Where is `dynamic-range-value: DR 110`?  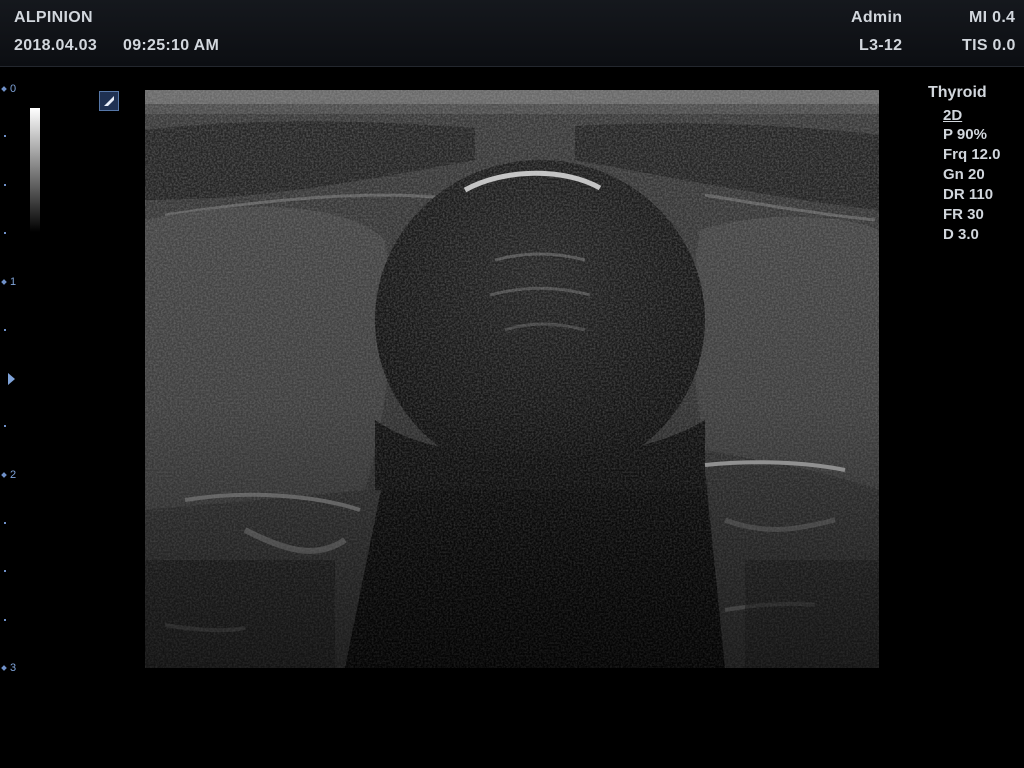 dynamic-range-value: DR 110 is located at coordinates (968, 194).